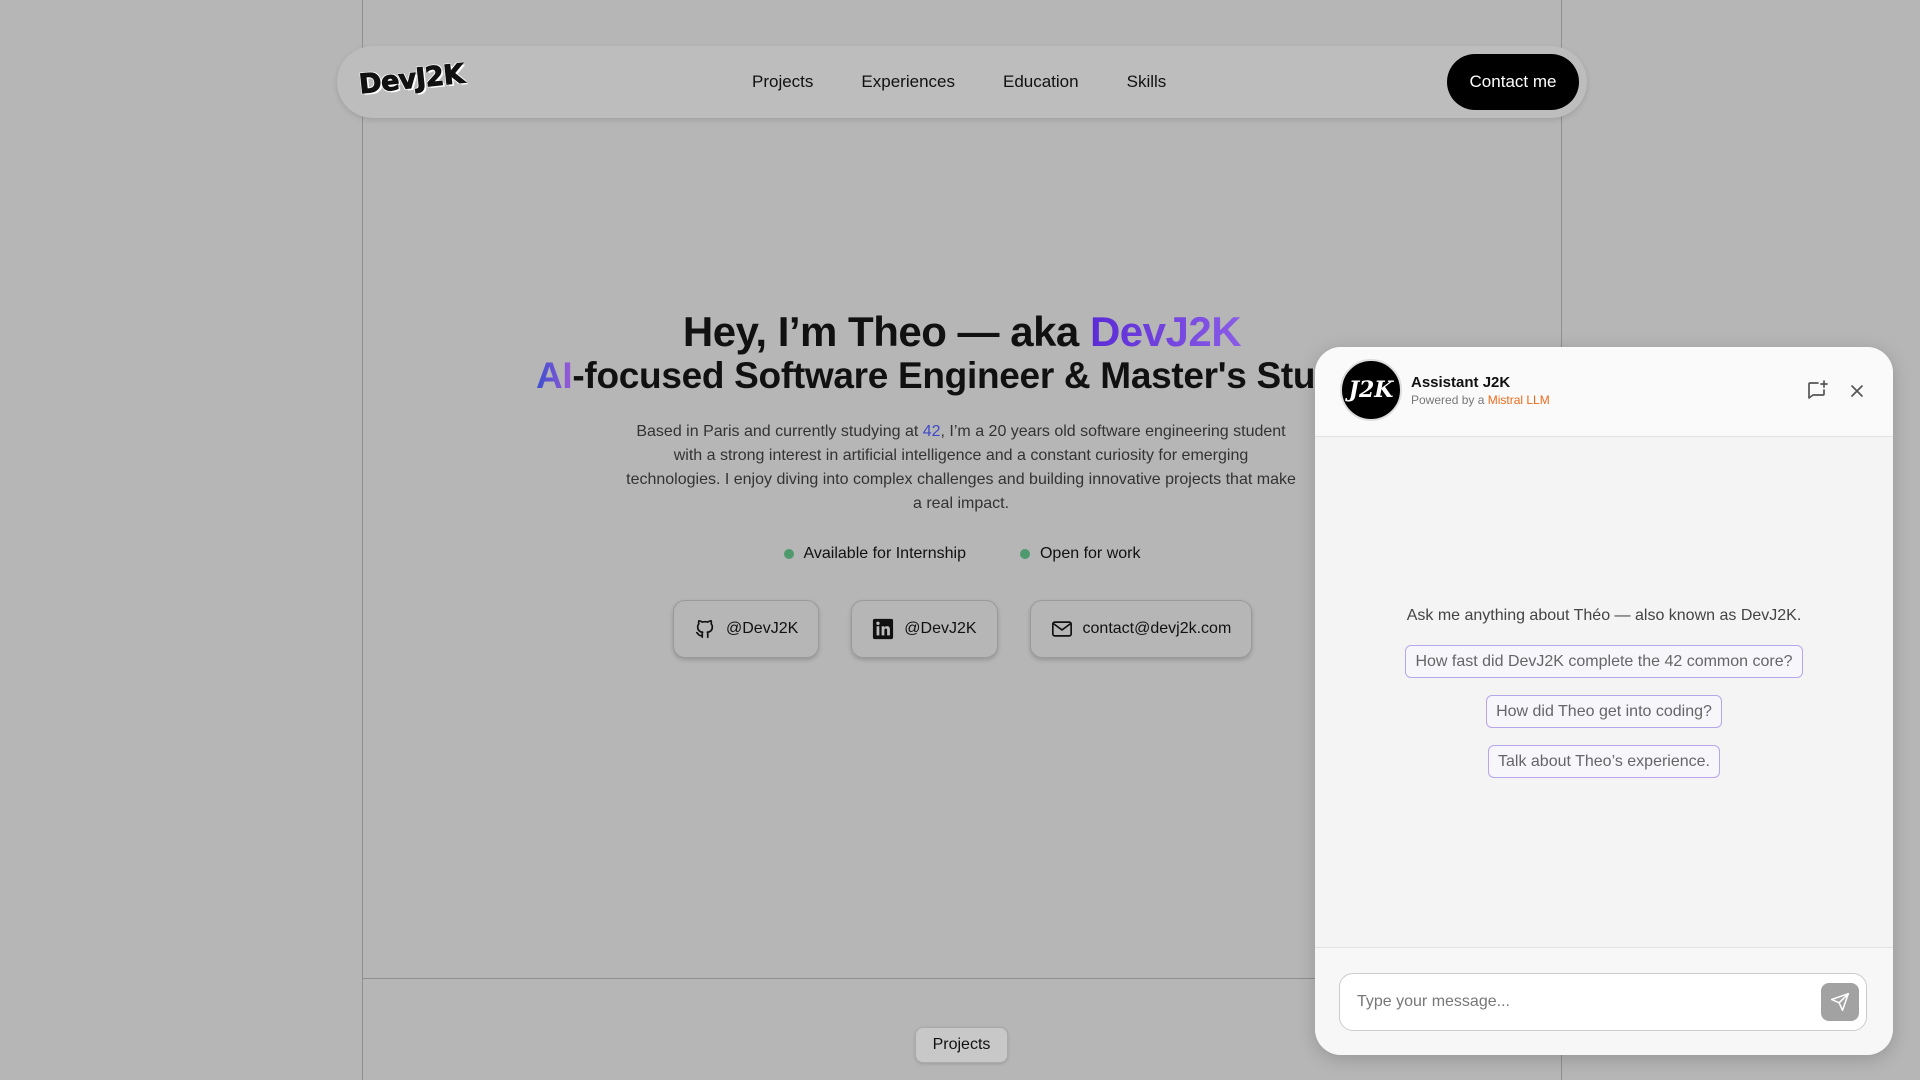 This screenshot has height=1080, width=1920. I want to click on status-internship: Available for Internship, so click(874, 554).